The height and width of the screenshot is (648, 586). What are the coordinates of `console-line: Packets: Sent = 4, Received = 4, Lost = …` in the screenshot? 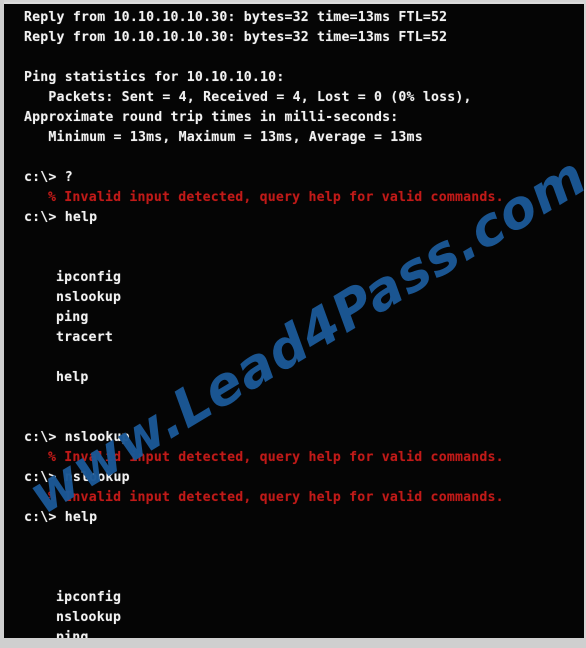 It's located at (248, 97).